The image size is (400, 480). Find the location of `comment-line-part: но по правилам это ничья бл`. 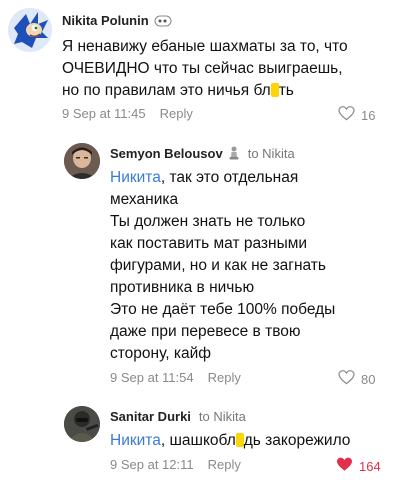

comment-line-part: но по правилам это ничья бл is located at coordinates (166, 90).